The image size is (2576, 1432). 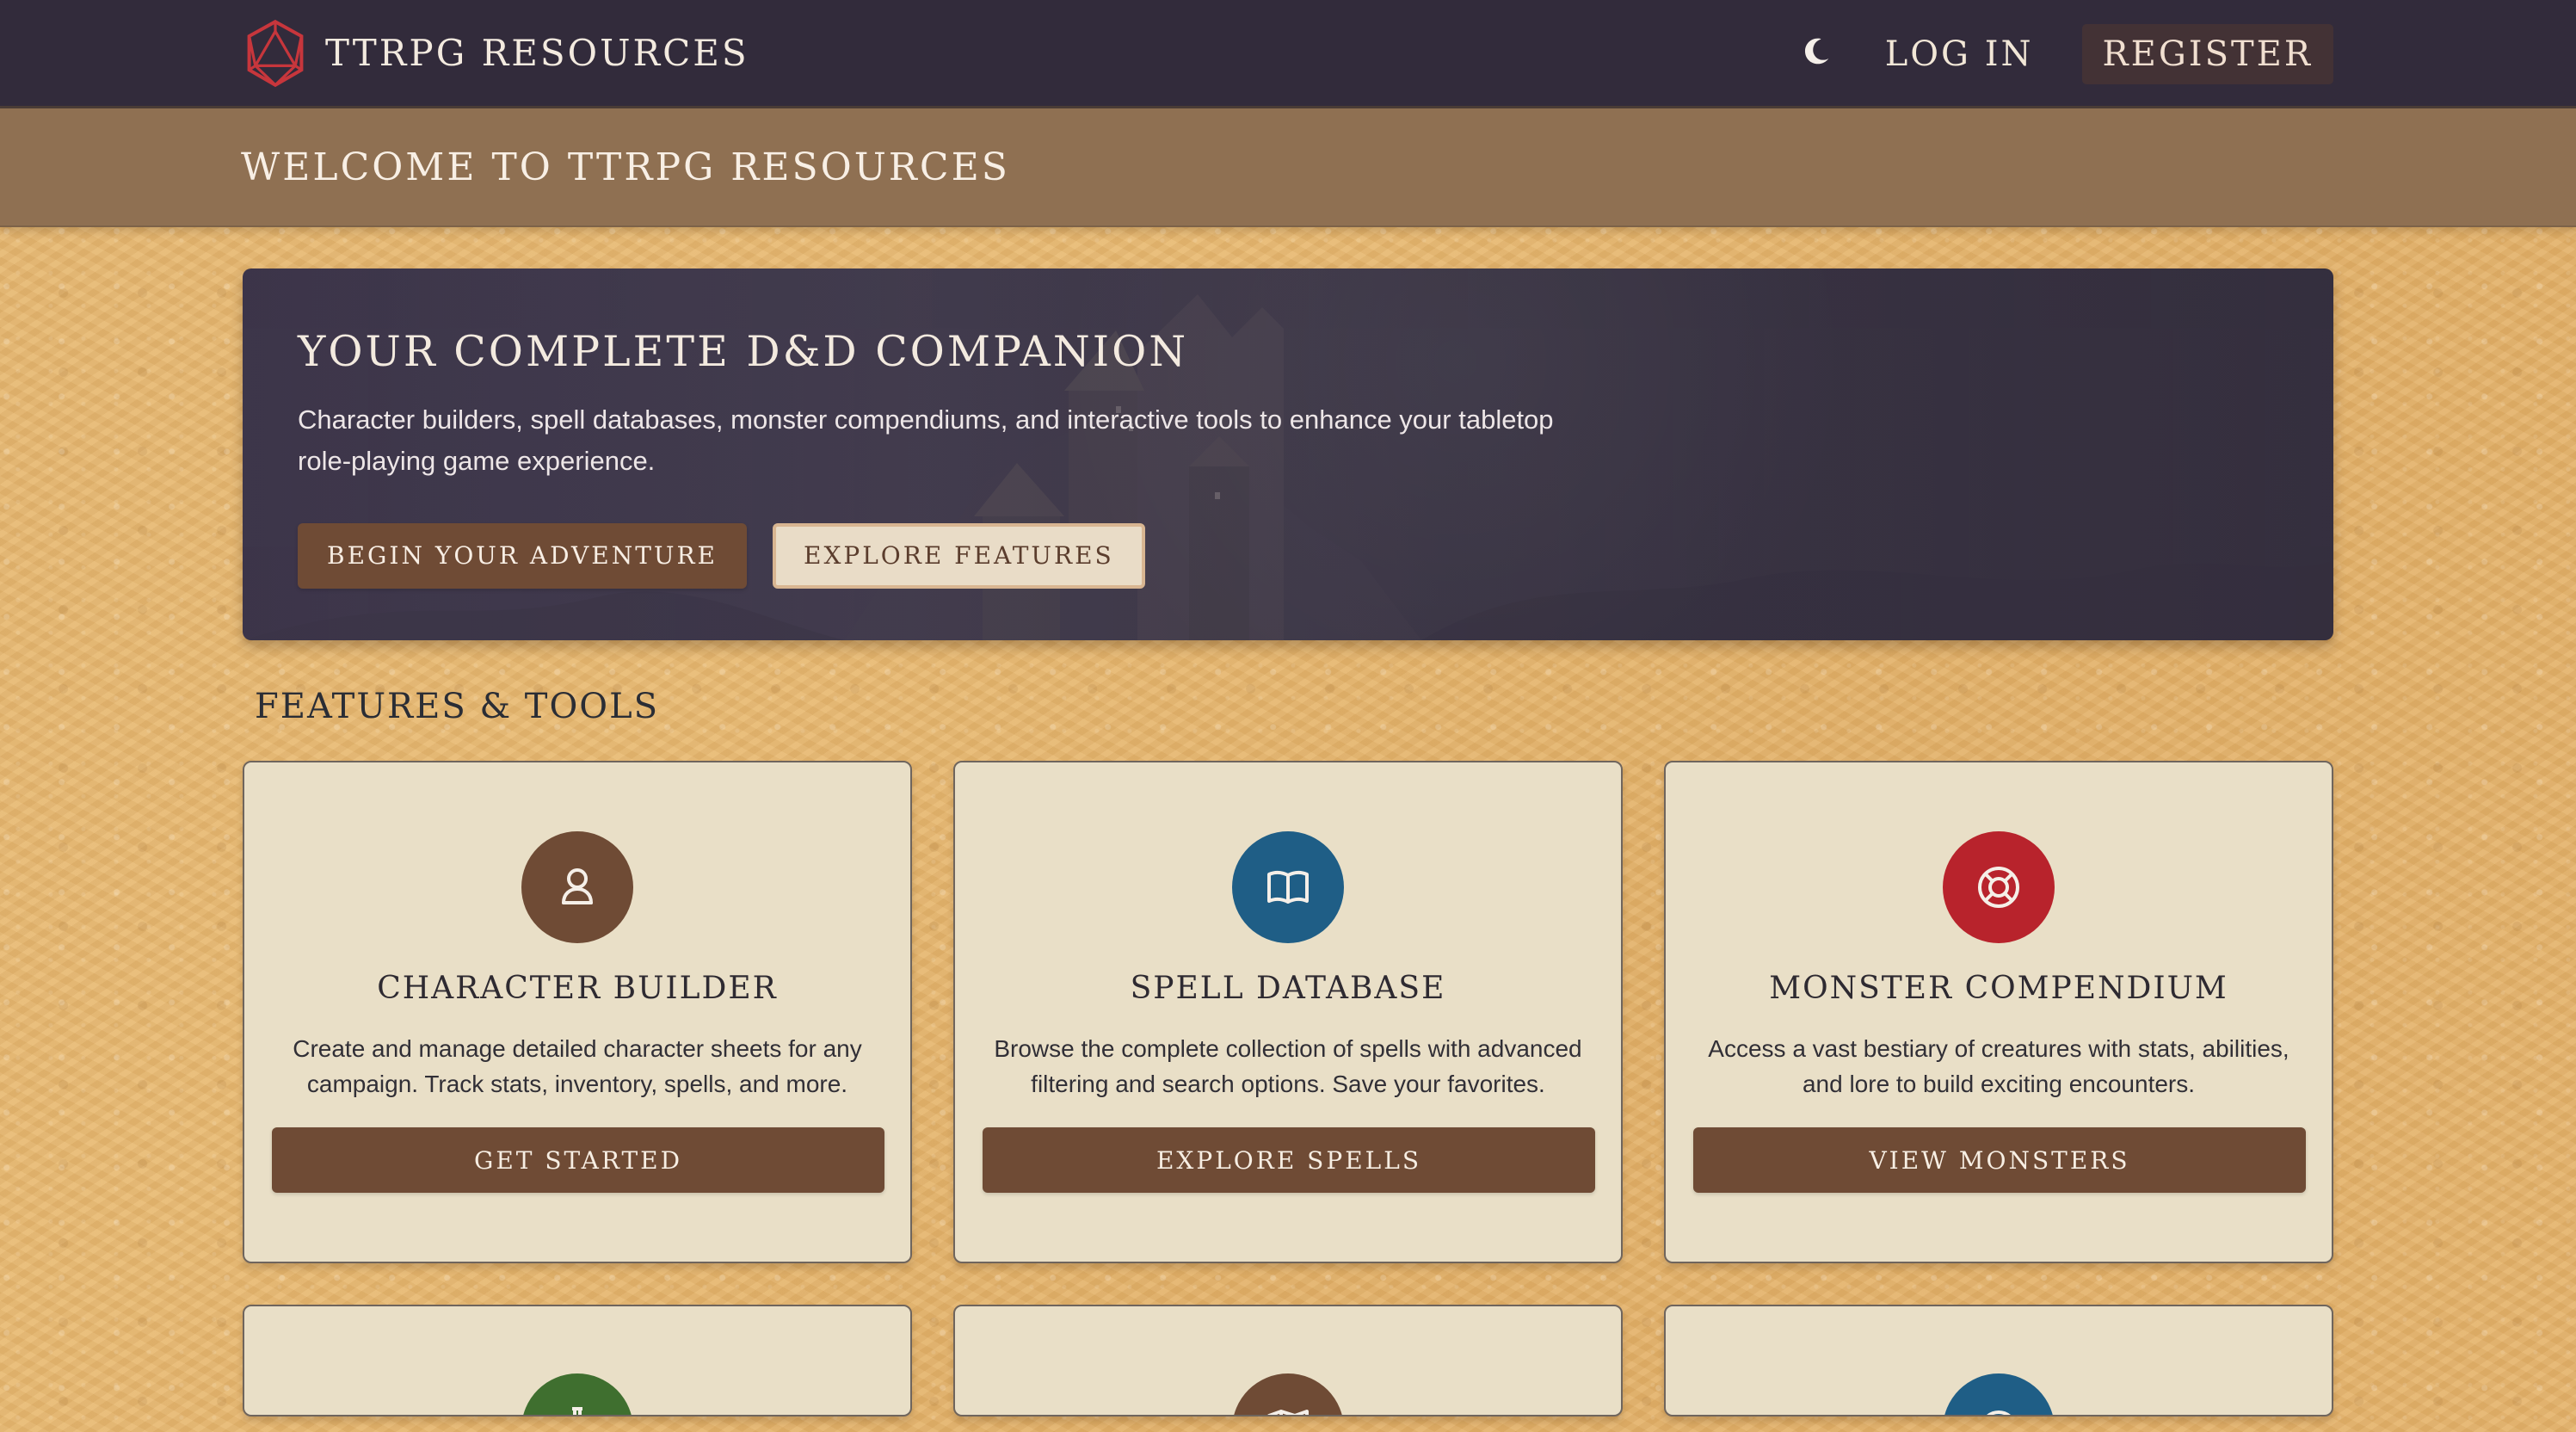 I want to click on card-title: SPELL DATABASE, so click(x=1288, y=989).